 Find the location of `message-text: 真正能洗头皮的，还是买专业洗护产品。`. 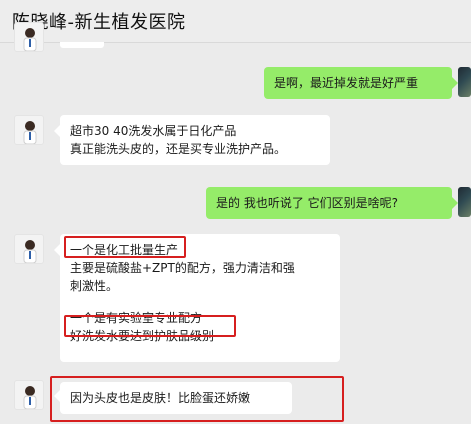

message-text: 真正能洗头皮的，还是买专业洗护产品。 is located at coordinates (178, 149).